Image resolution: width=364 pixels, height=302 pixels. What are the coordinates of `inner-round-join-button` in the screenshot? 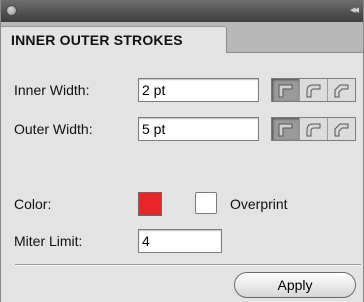 It's located at (314, 90).